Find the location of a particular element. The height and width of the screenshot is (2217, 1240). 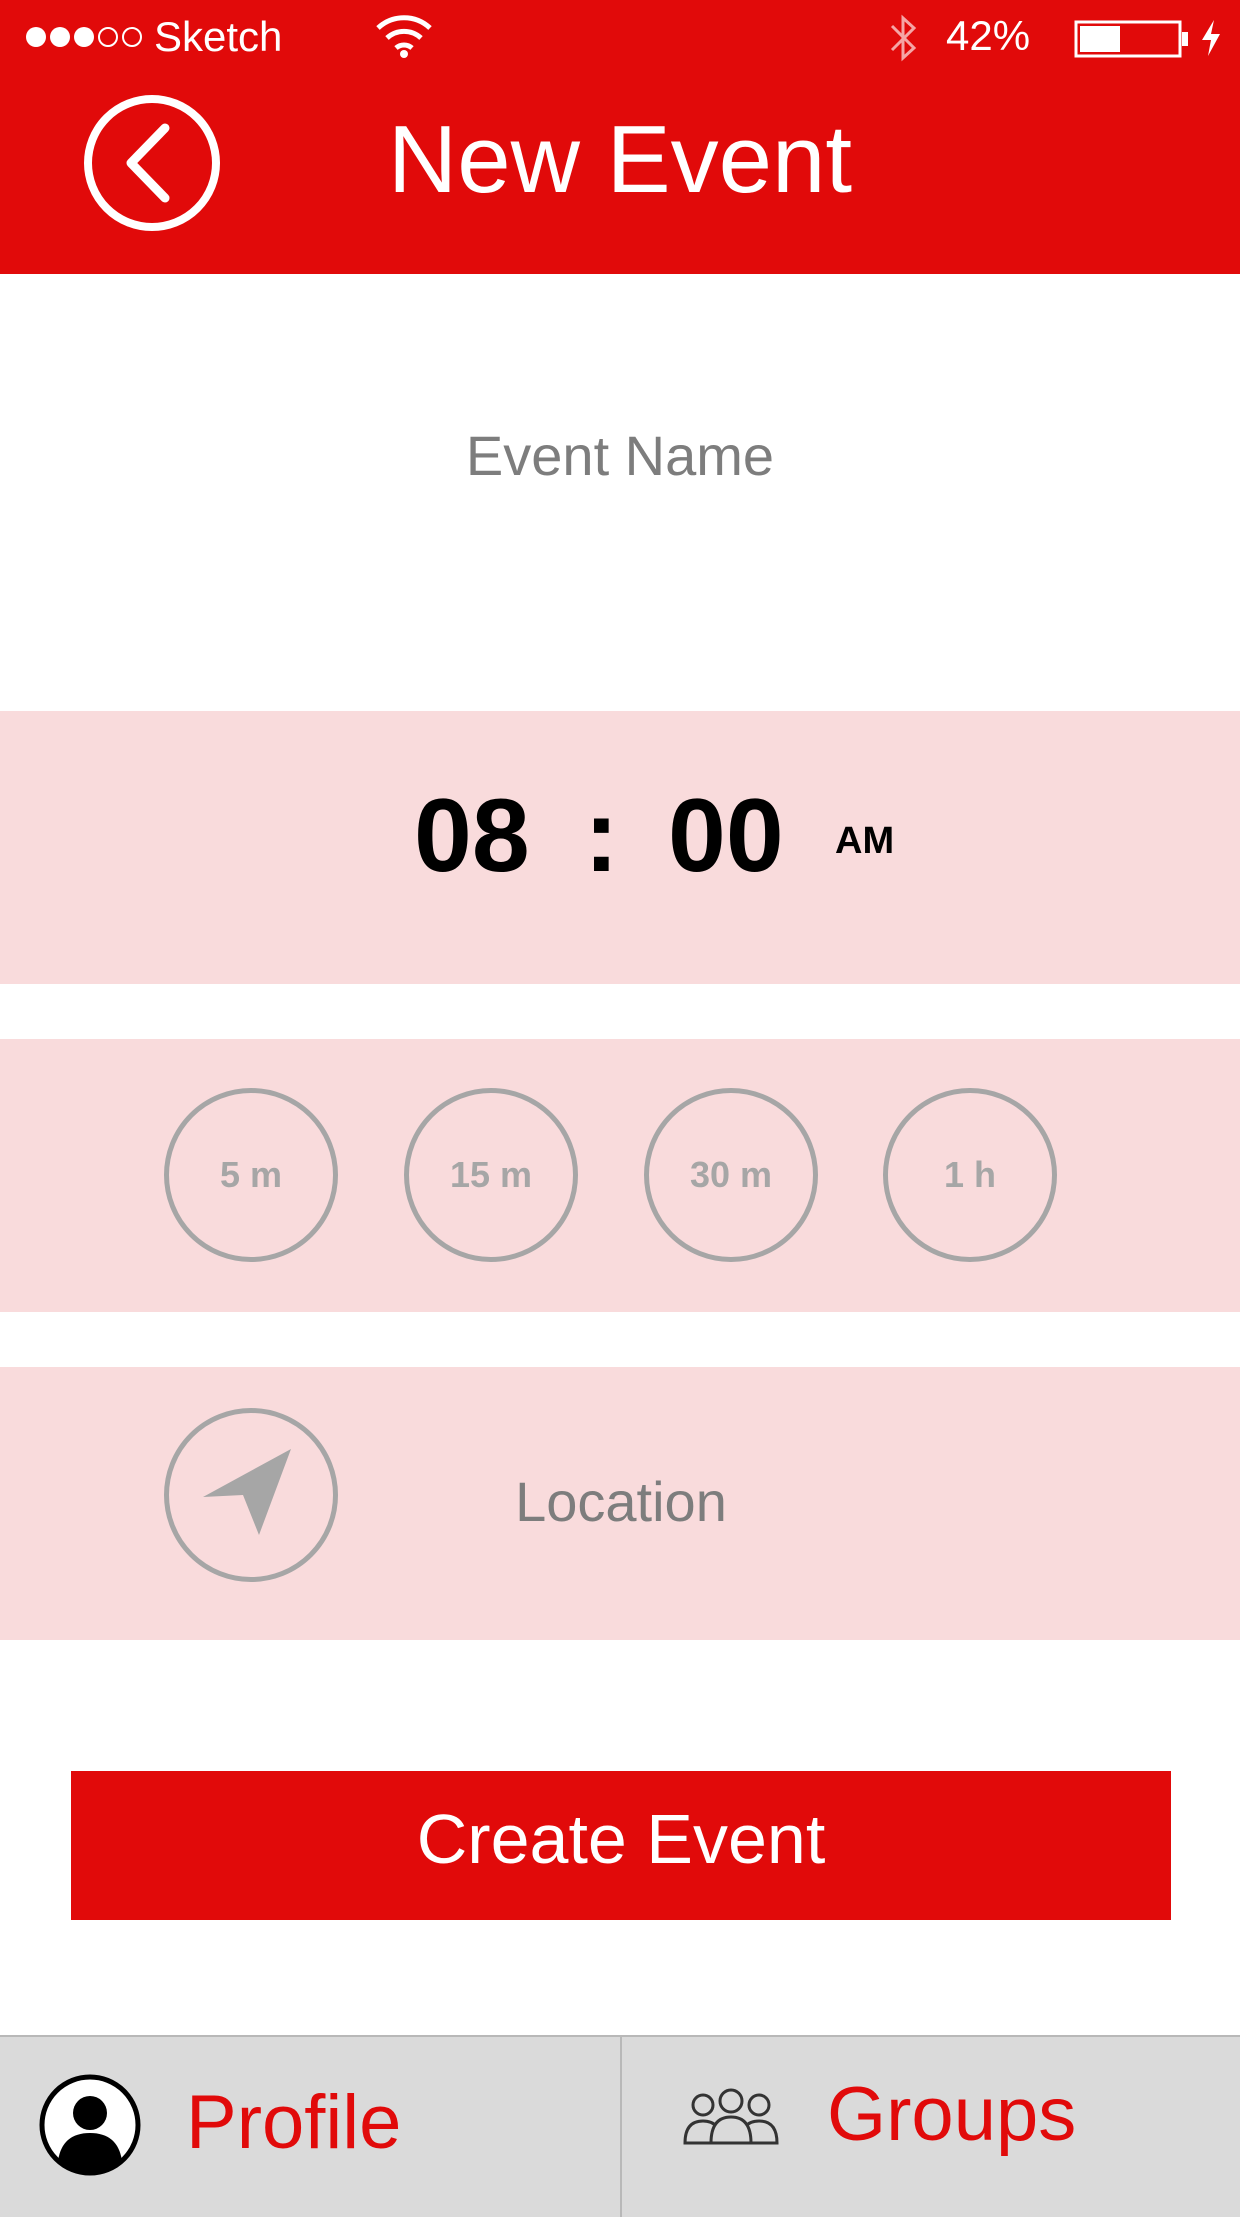

tab-groups-label: Groups is located at coordinates (952, 2114).